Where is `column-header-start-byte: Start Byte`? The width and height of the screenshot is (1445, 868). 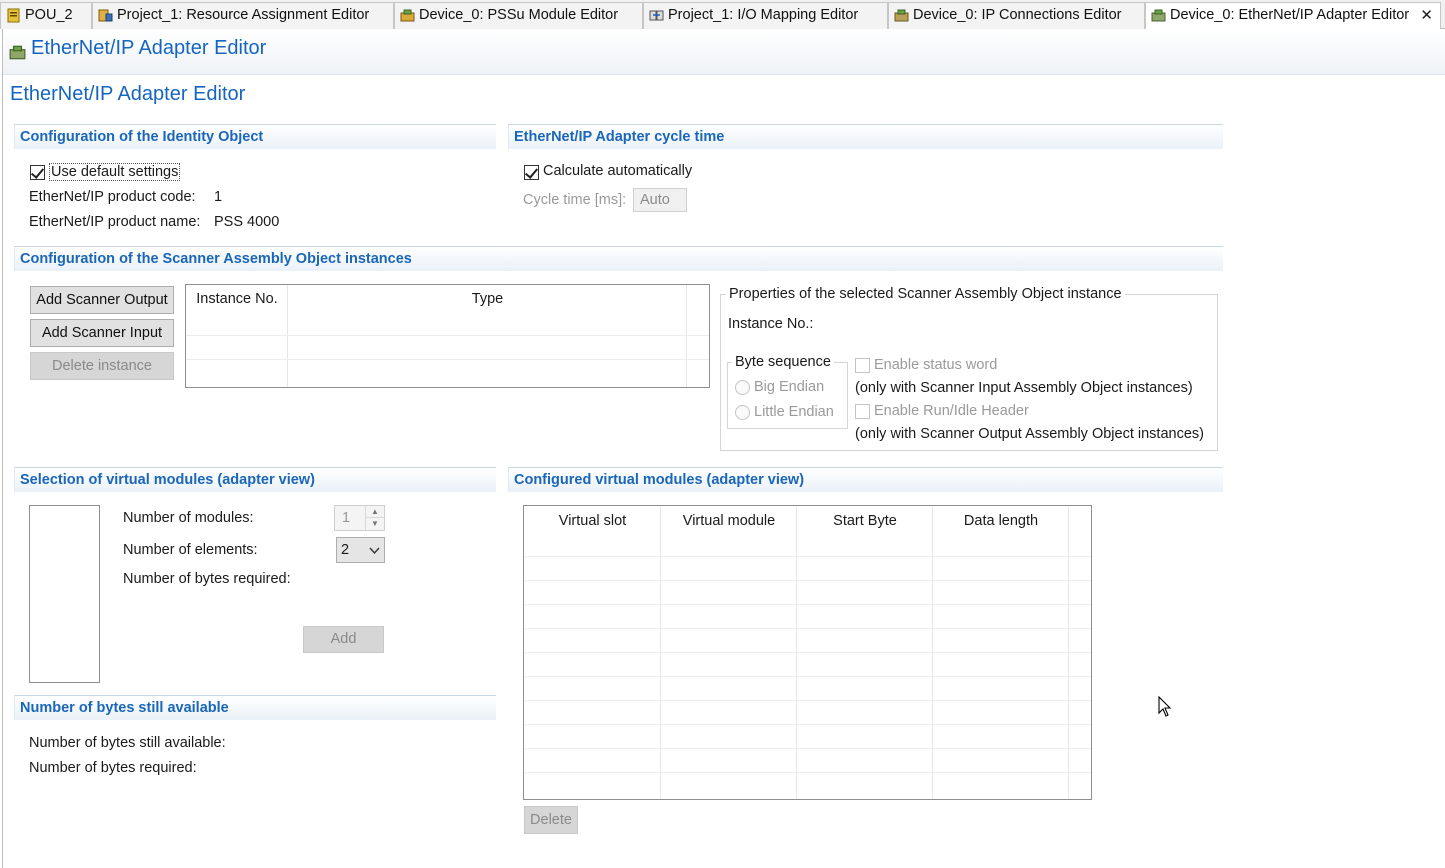
column-header-start-byte: Start Byte is located at coordinates (865, 521).